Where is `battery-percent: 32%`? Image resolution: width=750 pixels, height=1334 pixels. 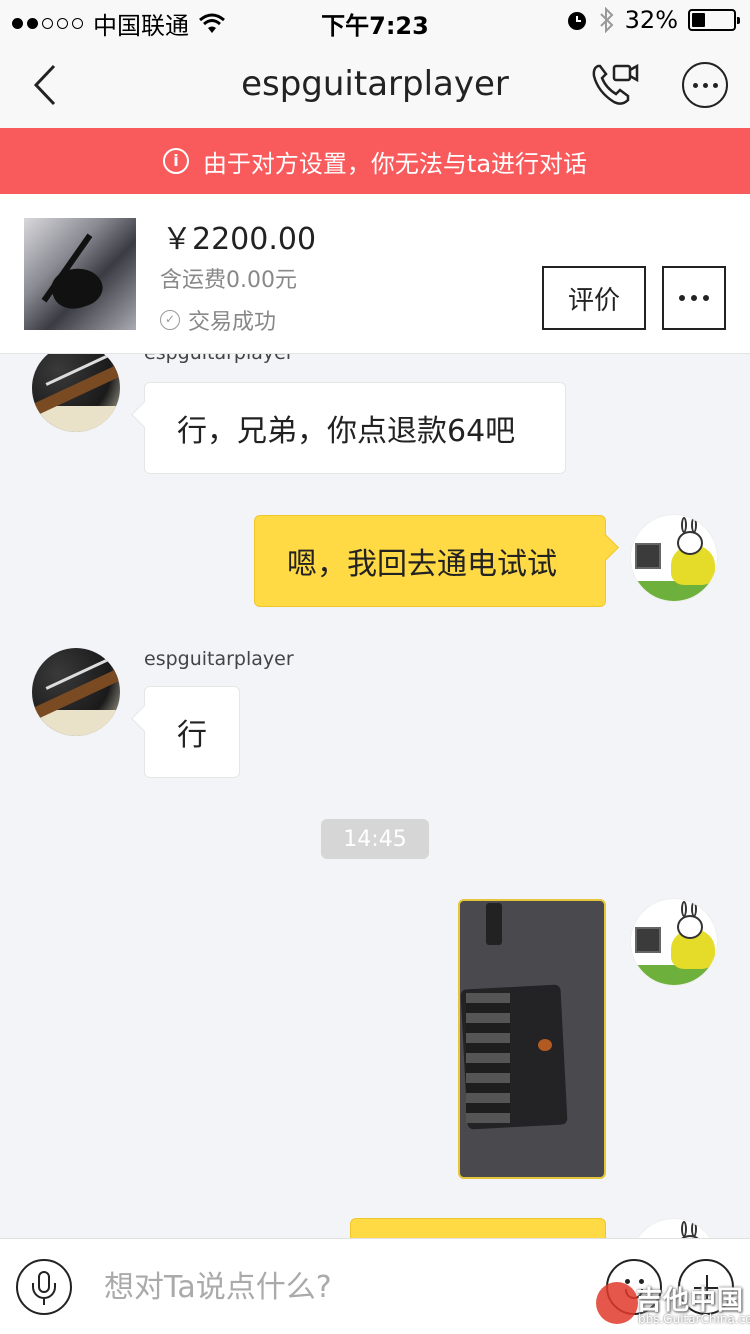
battery-percent: 32% is located at coordinates (651, 20).